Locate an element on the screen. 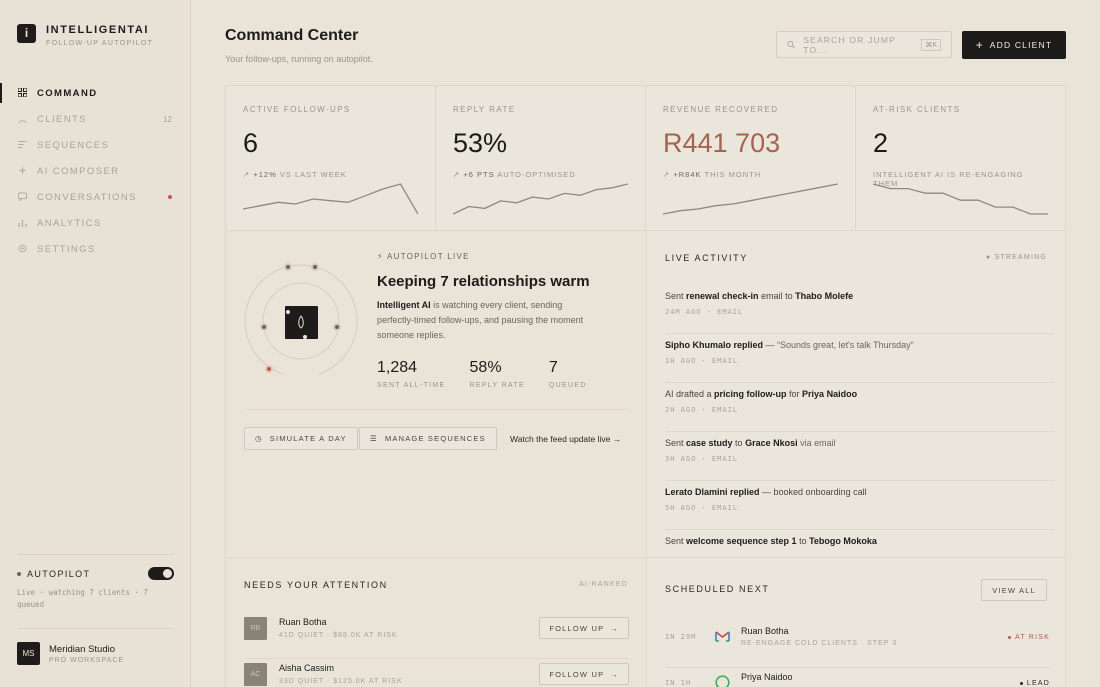 The width and height of the screenshot is (1100, 687). nav-label: AI COMPOSER is located at coordinates (78, 171).